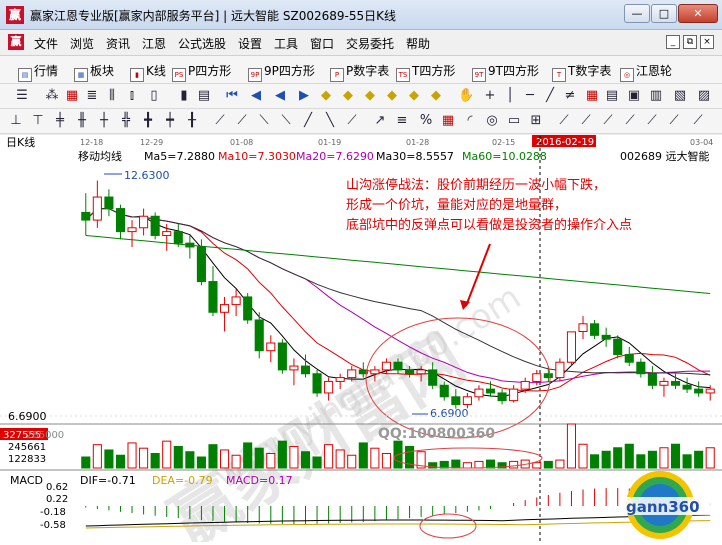 The width and height of the screenshot is (722, 545). What do you see at coordinates (664, 13) in the screenshot?
I see `maximize-button: □` at bounding box center [664, 13].